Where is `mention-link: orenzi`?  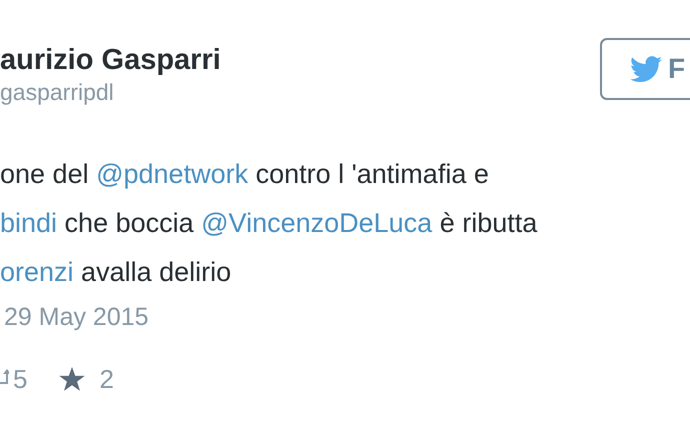 mention-link: orenzi is located at coordinates (37, 272).